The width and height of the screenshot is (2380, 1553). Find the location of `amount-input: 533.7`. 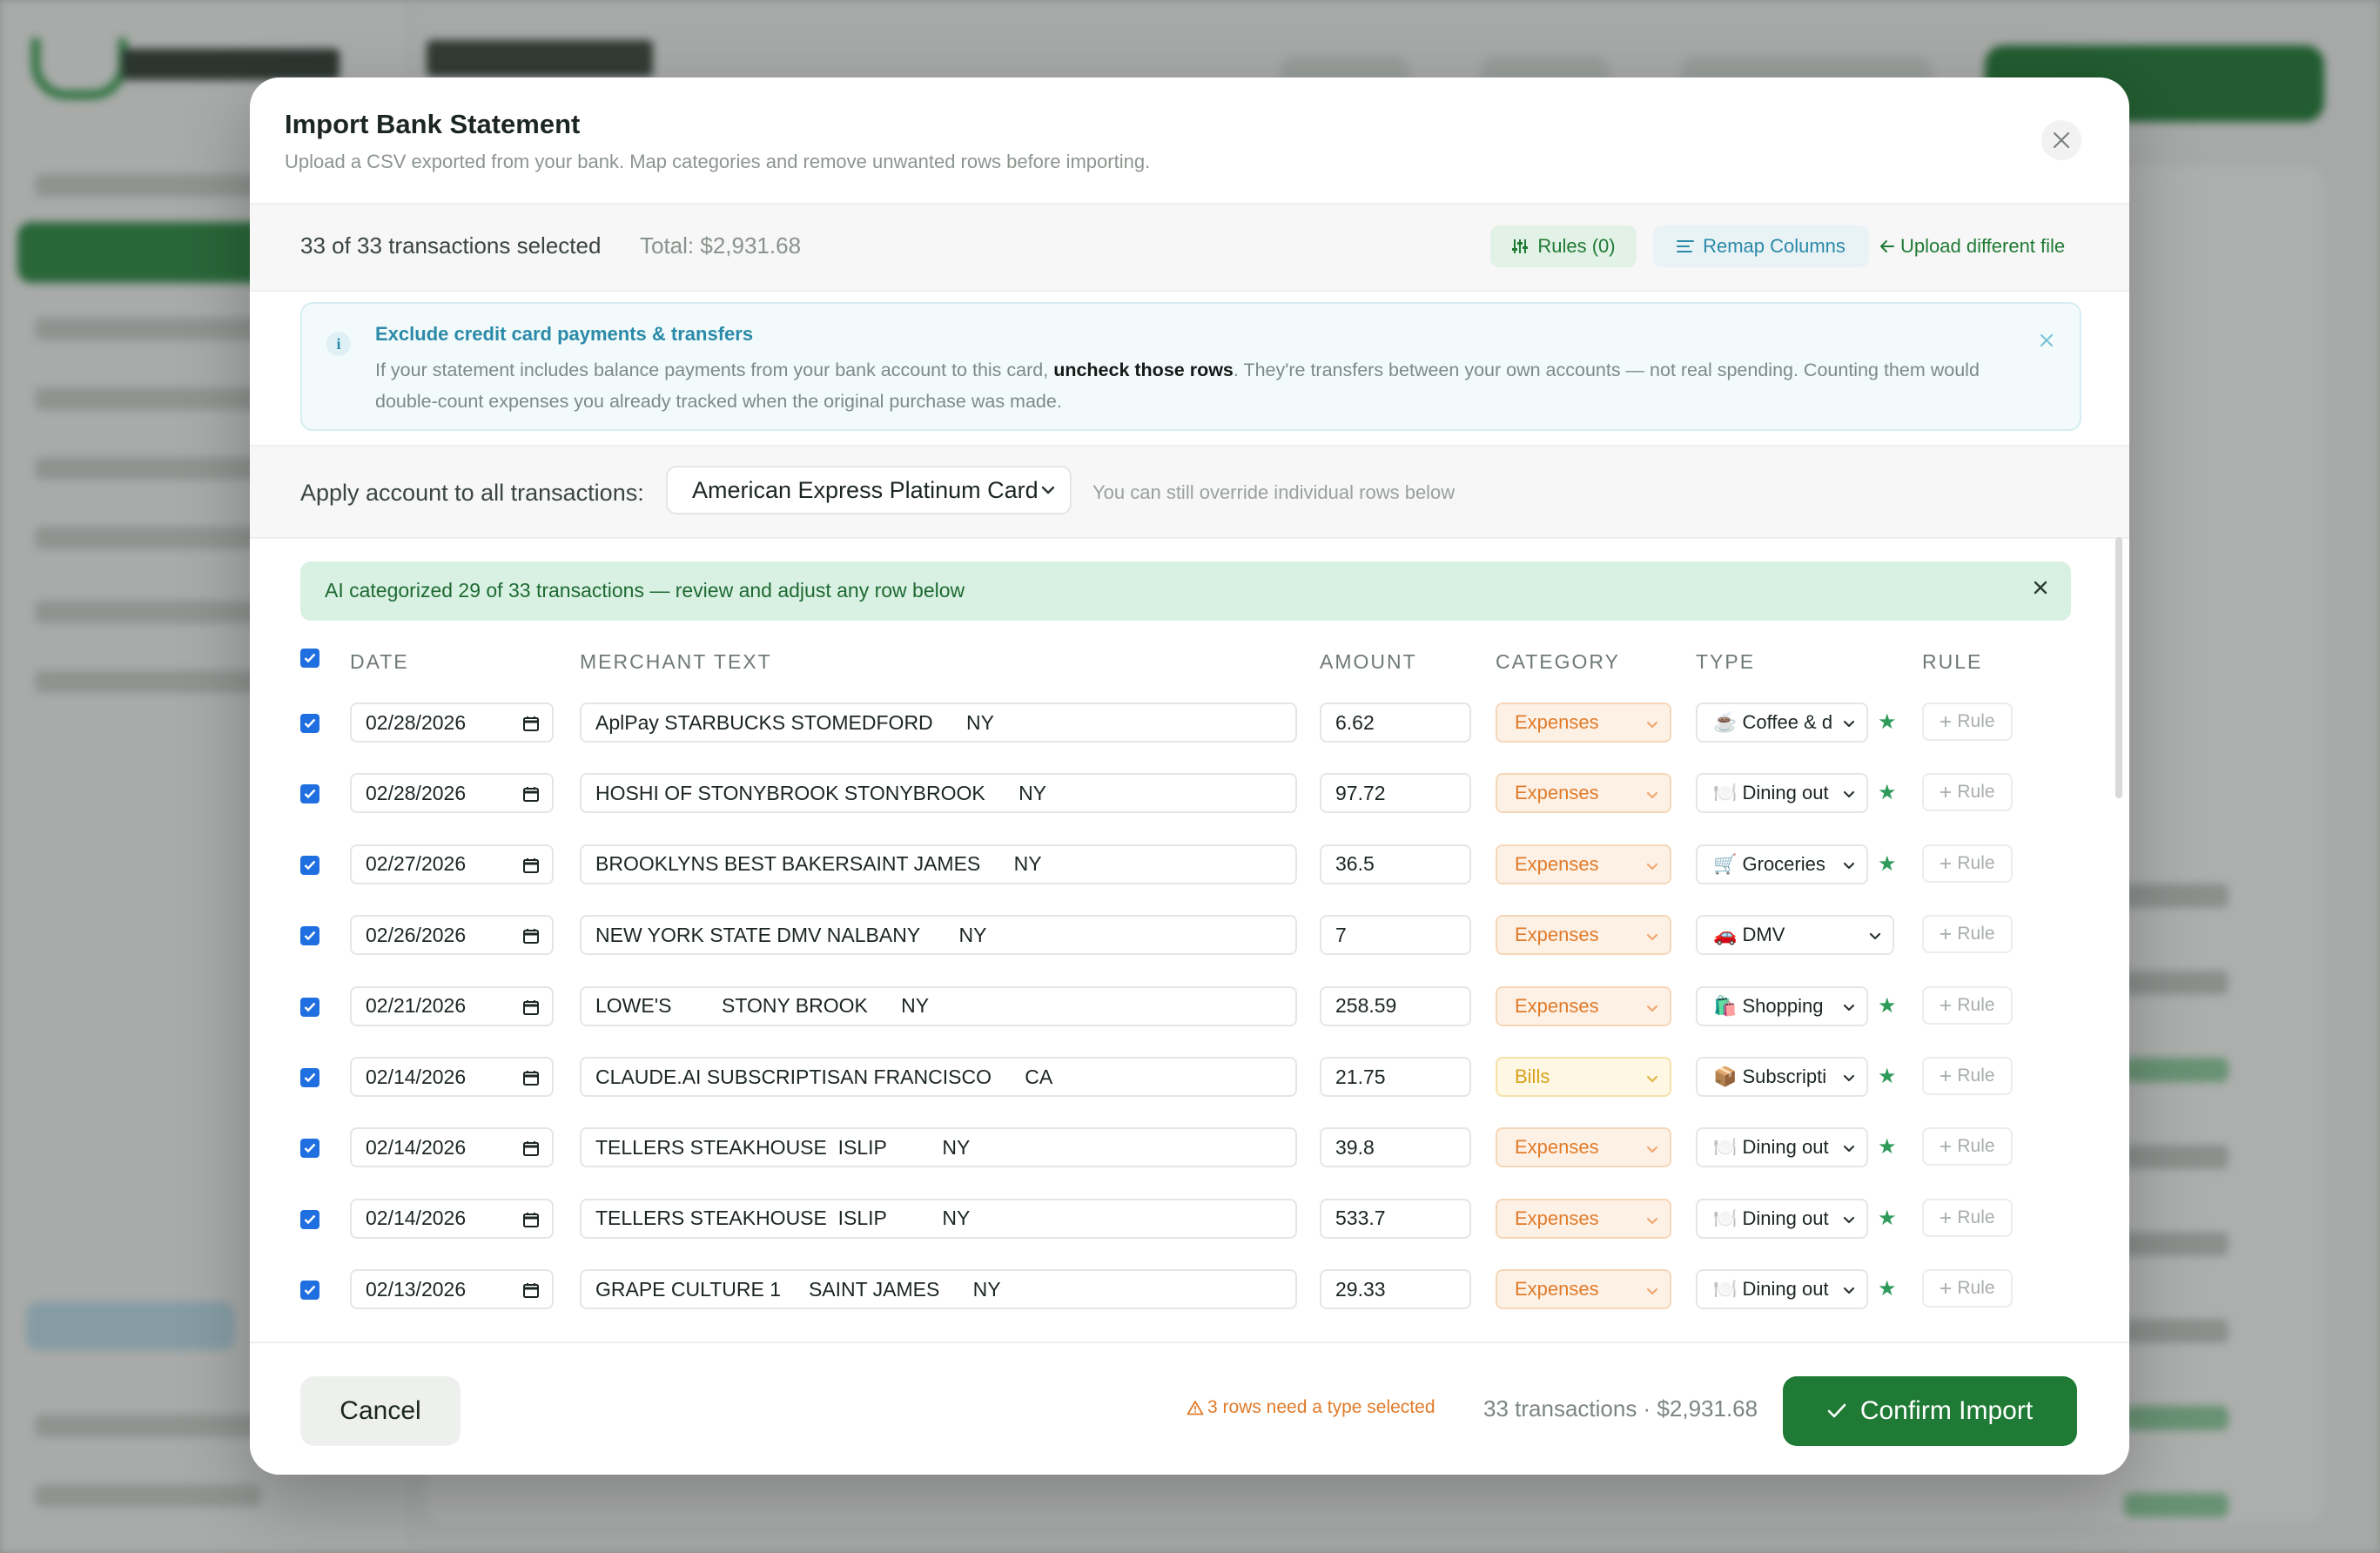

amount-input: 533.7 is located at coordinates (1395, 1218).